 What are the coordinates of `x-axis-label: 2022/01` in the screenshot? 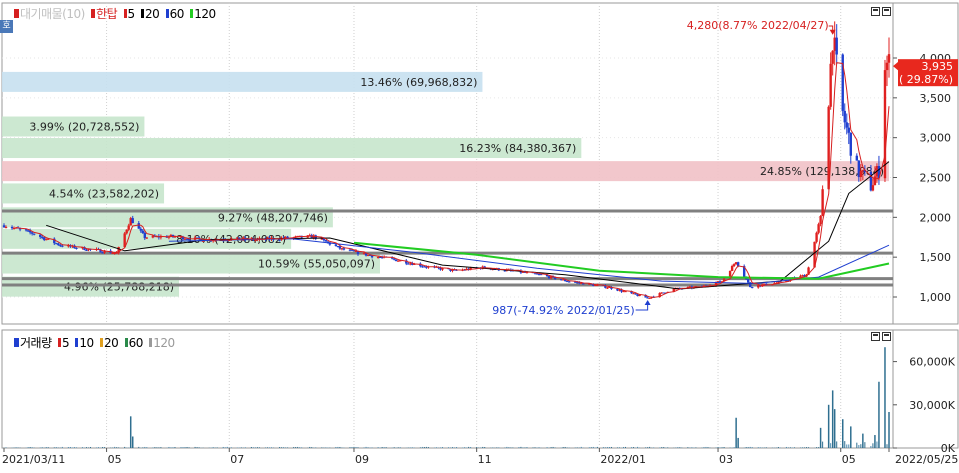 It's located at (623, 459).